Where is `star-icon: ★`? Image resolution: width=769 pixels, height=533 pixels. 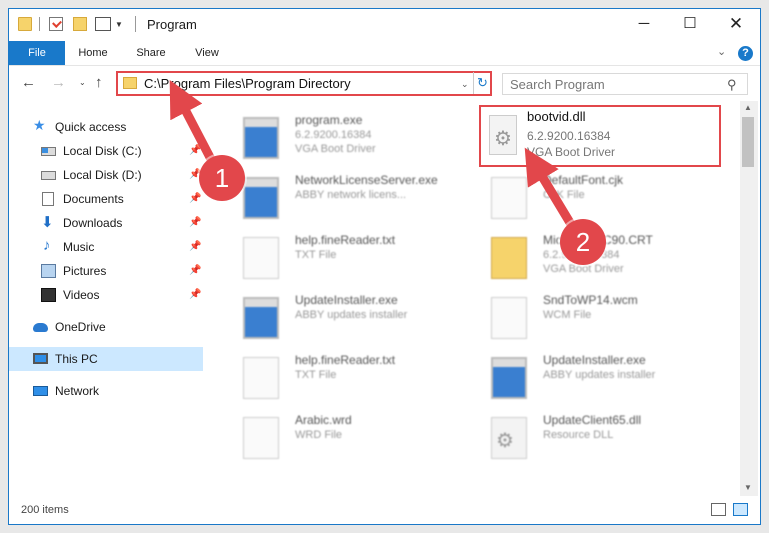
star-icon: ★ is located at coordinates (39, 125).